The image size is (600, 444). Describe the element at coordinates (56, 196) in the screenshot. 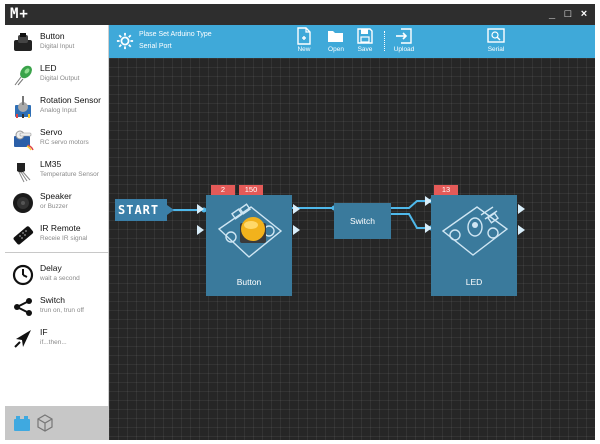

I see `sidebar-item-name: Speaker` at that location.